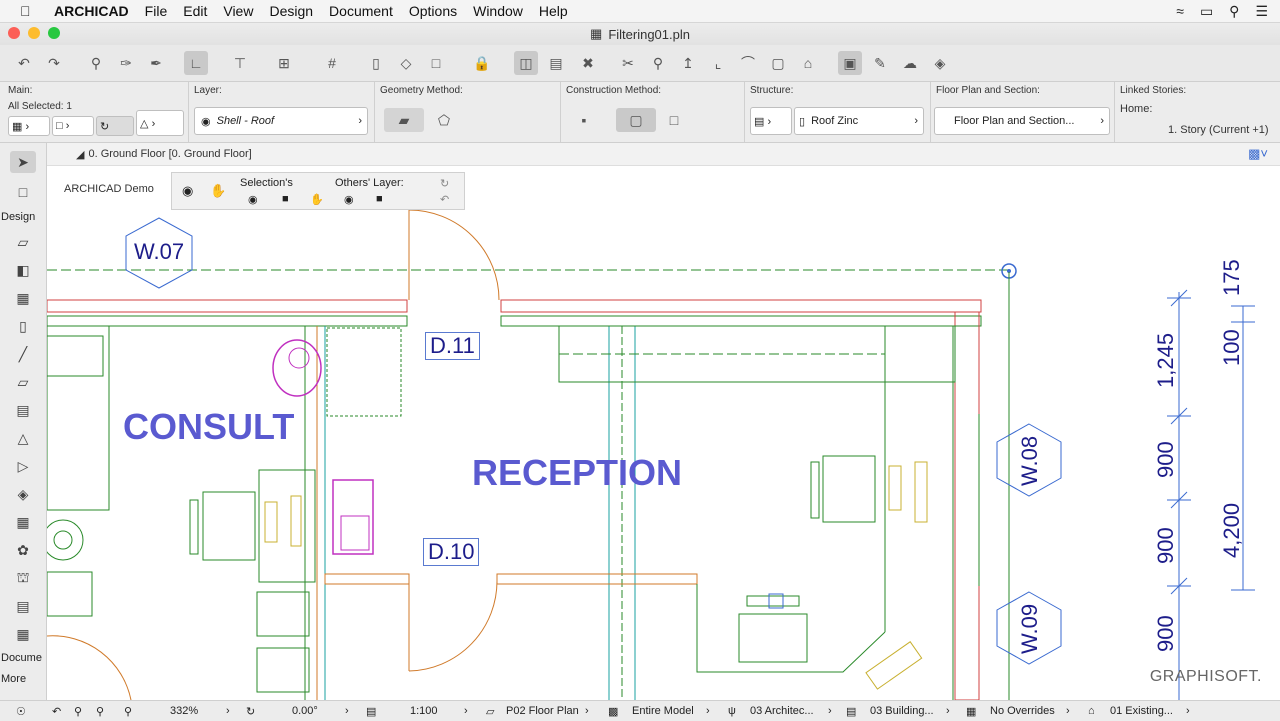 The width and height of the screenshot is (1280, 721). What do you see at coordinates (285, 199) in the screenshot?
I see `selection-lock-icon: ■` at bounding box center [285, 199].